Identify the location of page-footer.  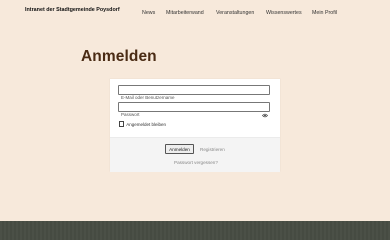
(195, 230).